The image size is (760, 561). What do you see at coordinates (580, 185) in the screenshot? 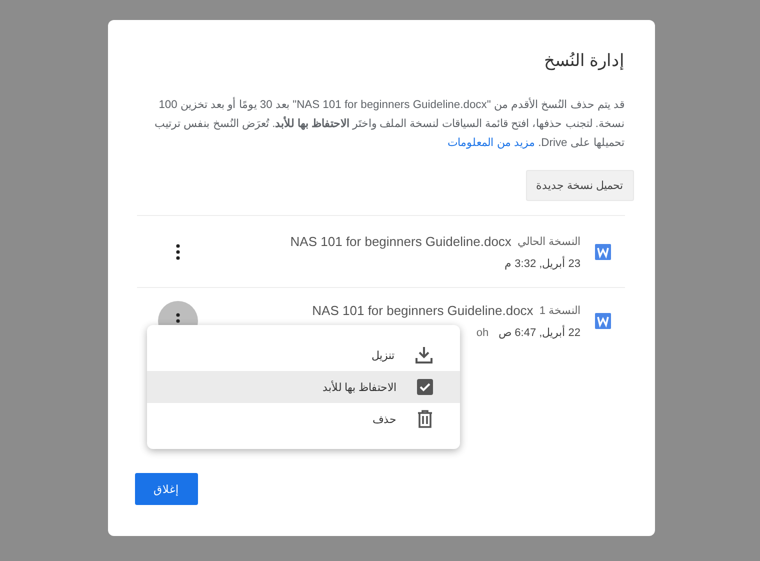
I see `upload-new-version-button: تحميل نسخة جديدة` at bounding box center [580, 185].